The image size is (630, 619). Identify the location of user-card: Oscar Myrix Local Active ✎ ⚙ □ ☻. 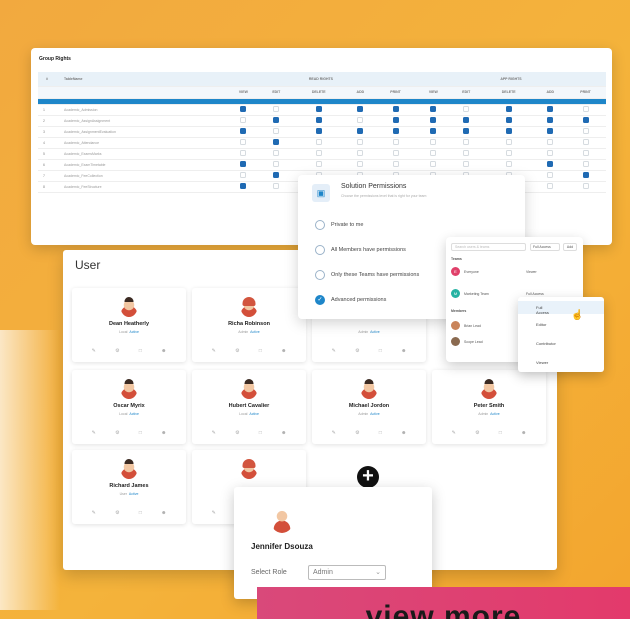
(129, 407).